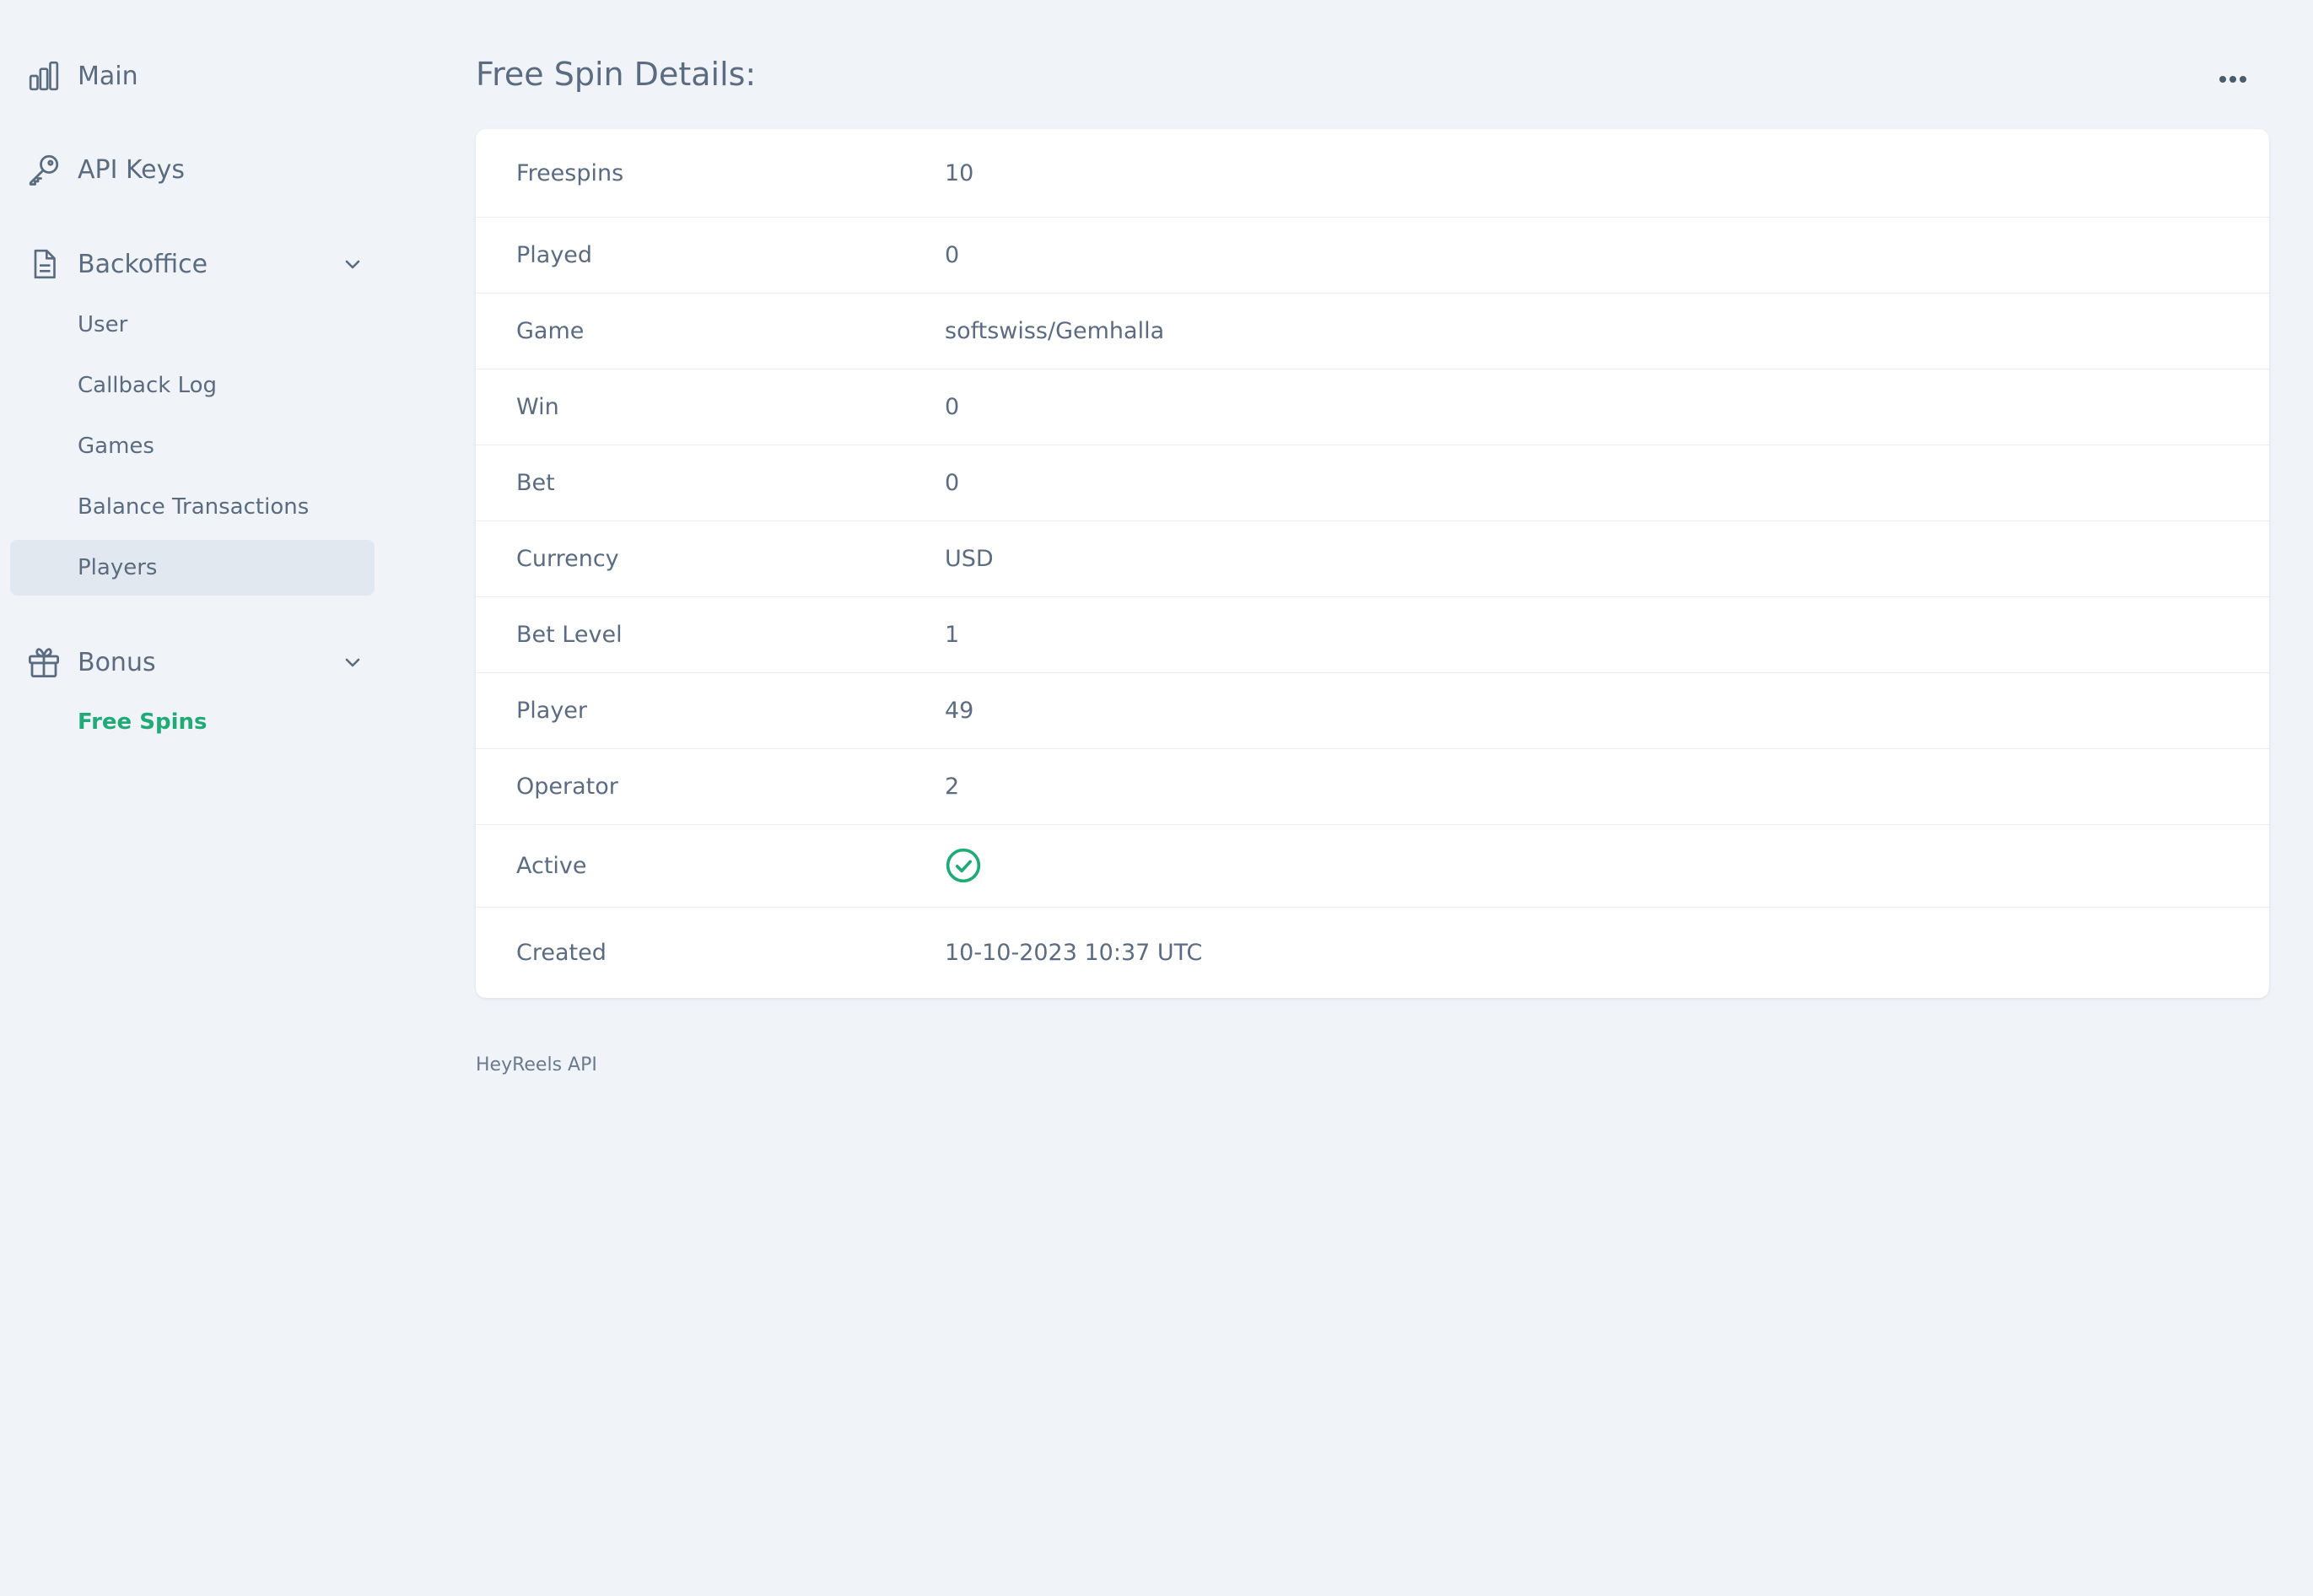 This screenshot has width=2313, height=1596. I want to click on nav-api-keys-label: API Keys, so click(132, 170).